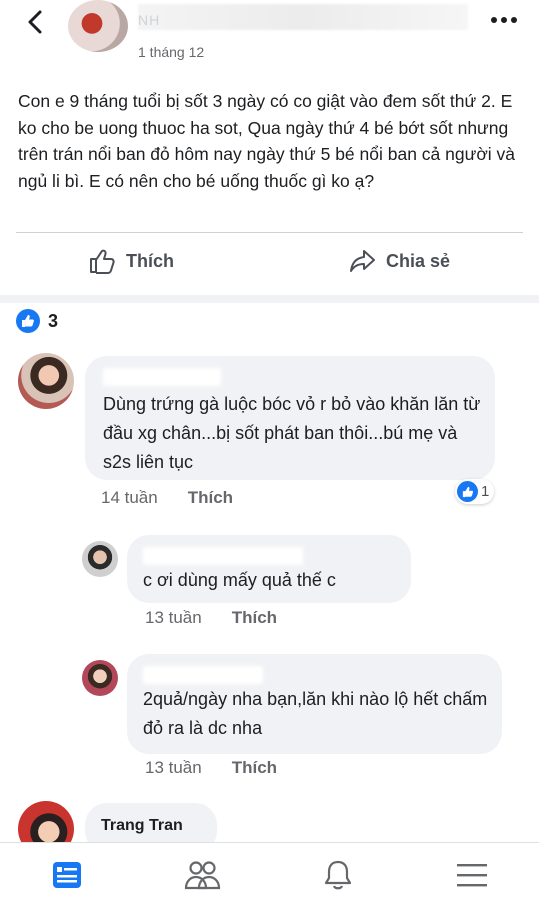 The height and width of the screenshot is (905, 539). I want to click on commenter-avatar, so click(46, 381).